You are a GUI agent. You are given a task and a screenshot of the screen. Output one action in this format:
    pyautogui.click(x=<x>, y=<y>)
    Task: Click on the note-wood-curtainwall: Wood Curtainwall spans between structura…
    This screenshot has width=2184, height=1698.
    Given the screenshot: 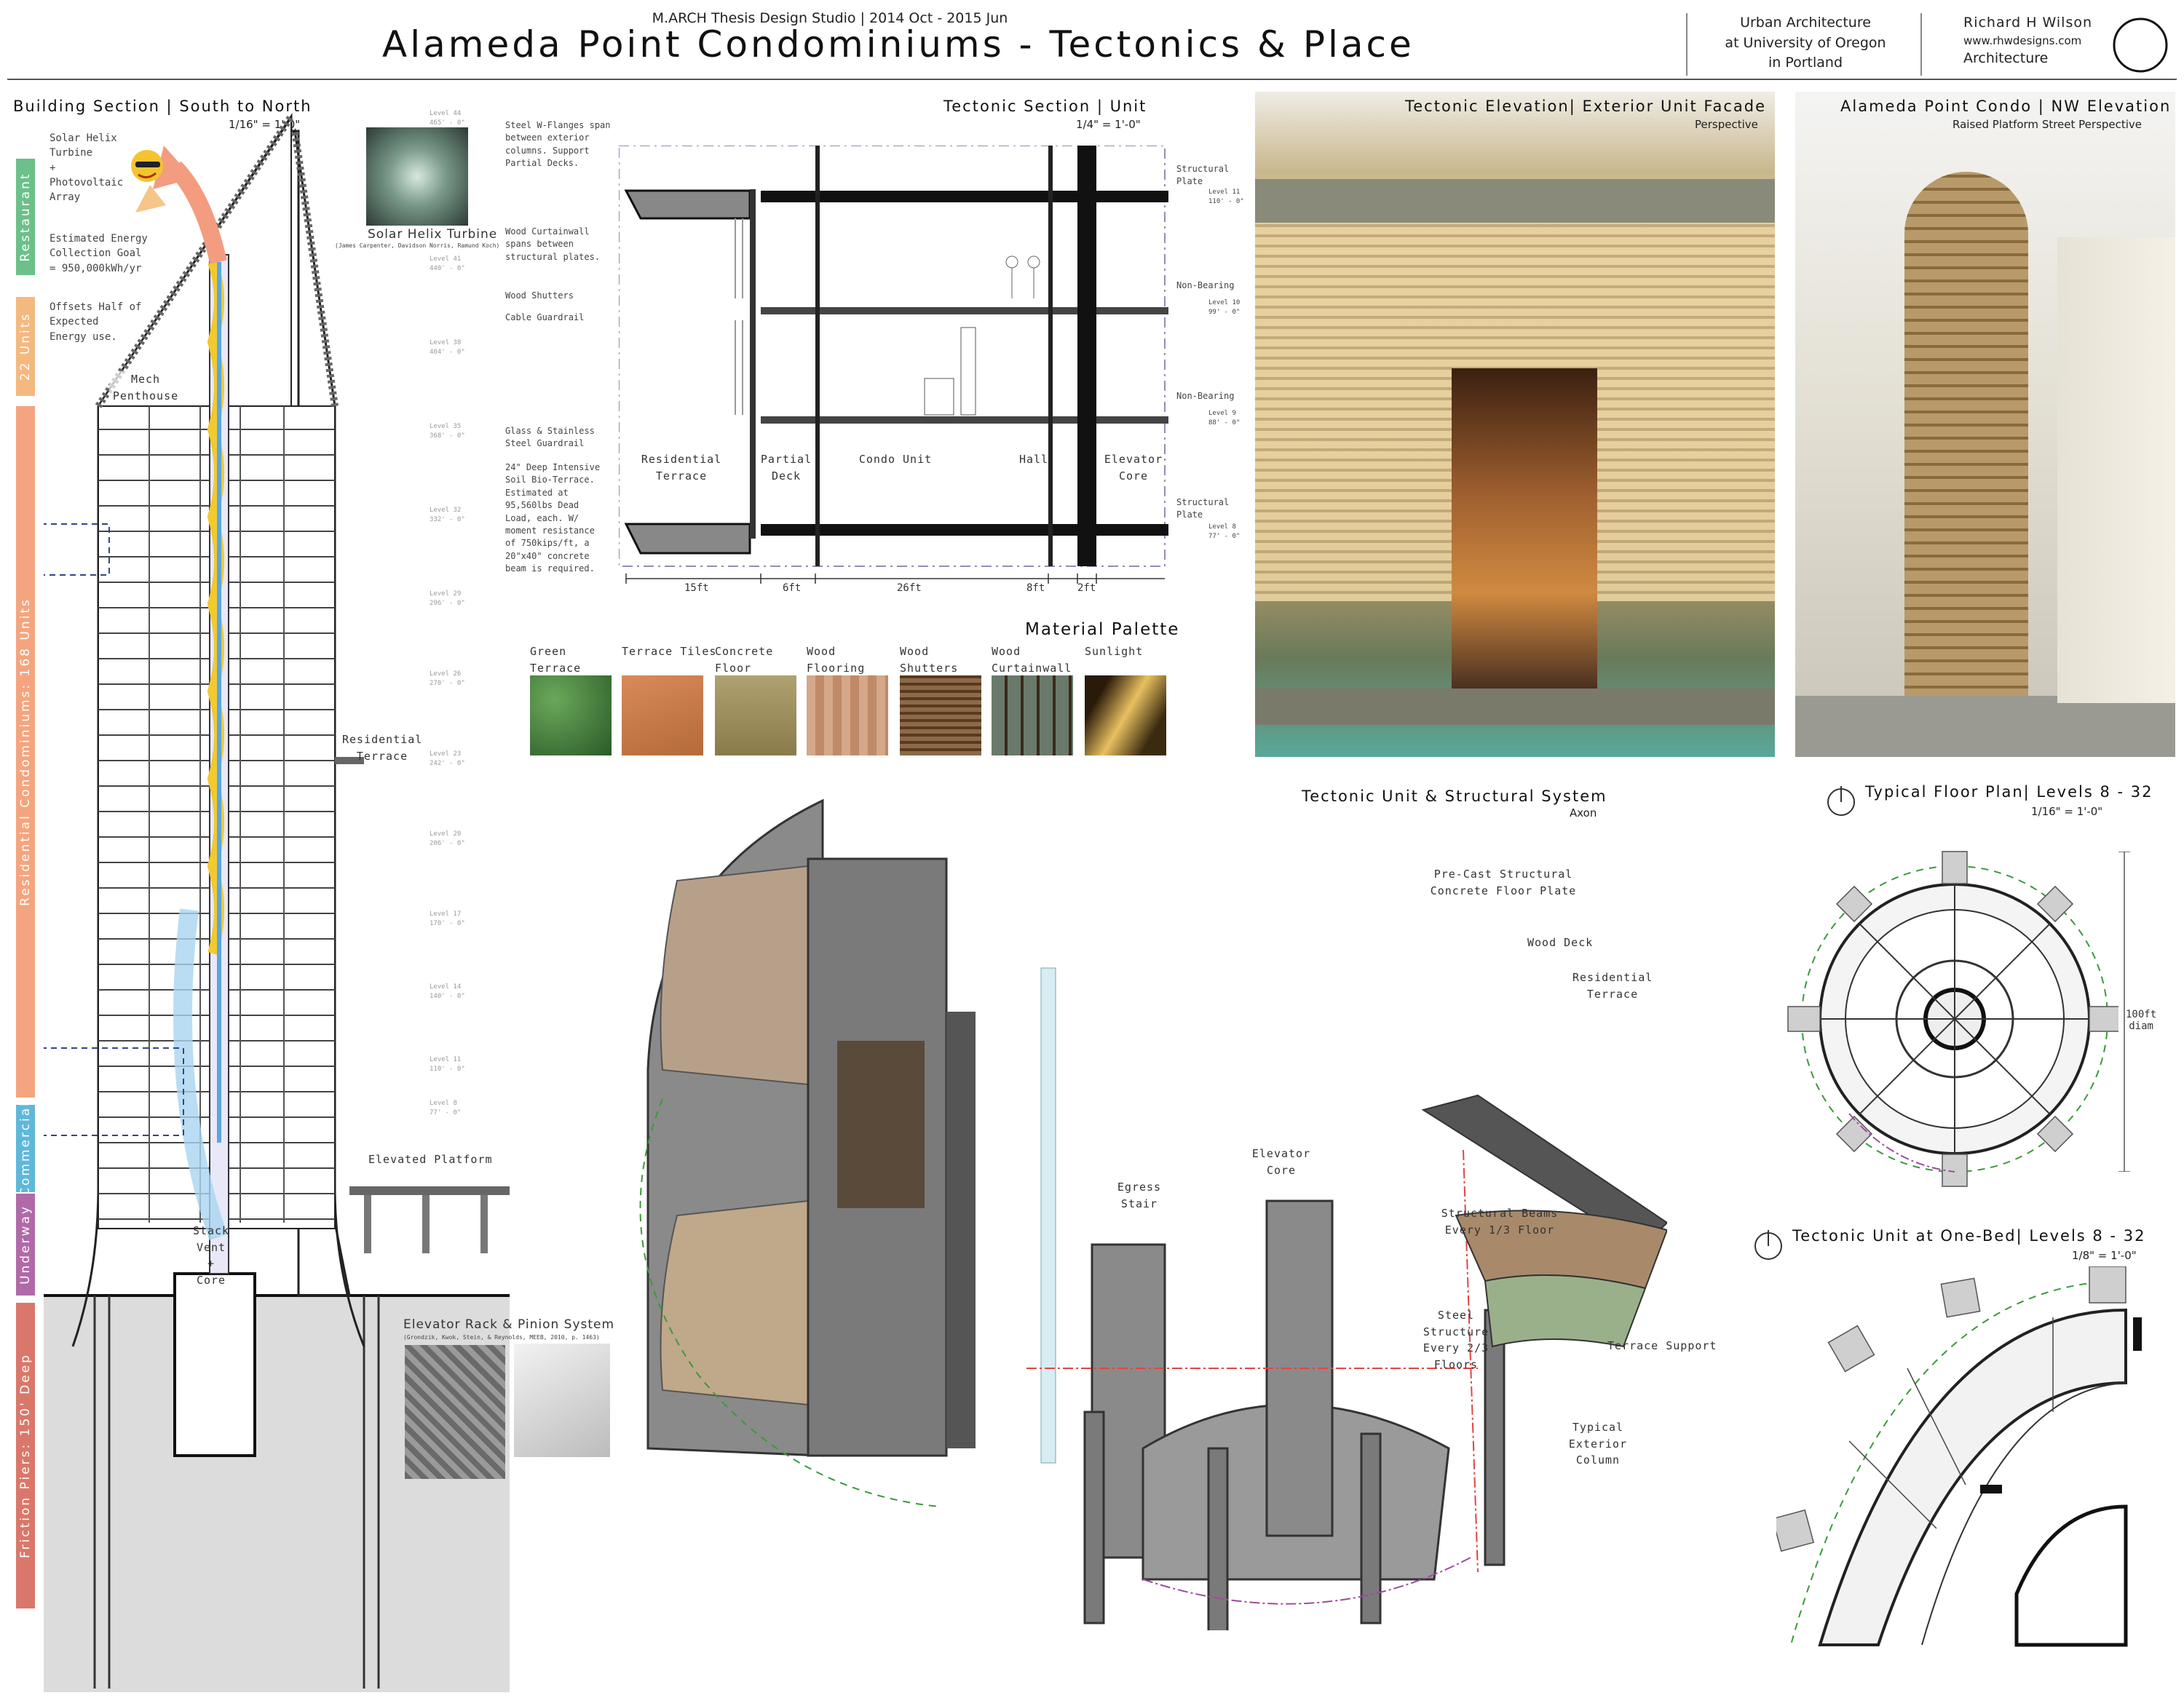 What is the action you would take?
    pyautogui.click(x=553, y=244)
    